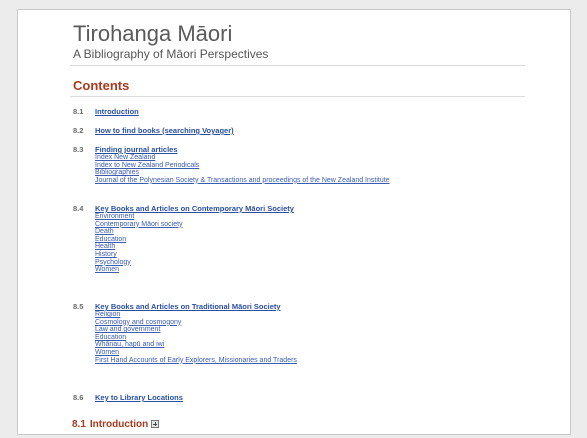 The width and height of the screenshot is (587, 438). Describe the element at coordinates (101, 85) in the screenshot. I see `contents-heading: Contents` at that location.